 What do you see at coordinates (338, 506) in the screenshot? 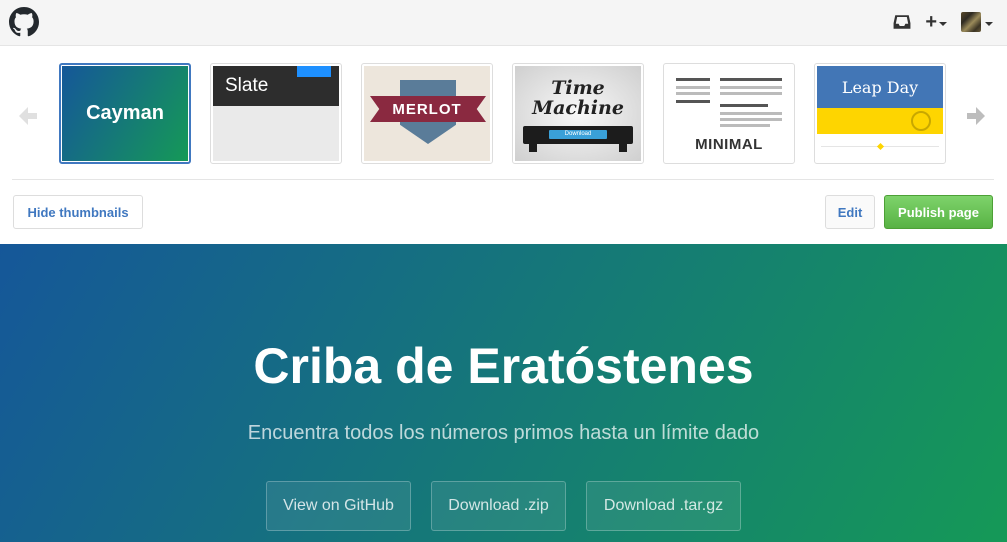
I see `view-on-github-button: View on GitHub` at bounding box center [338, 506].